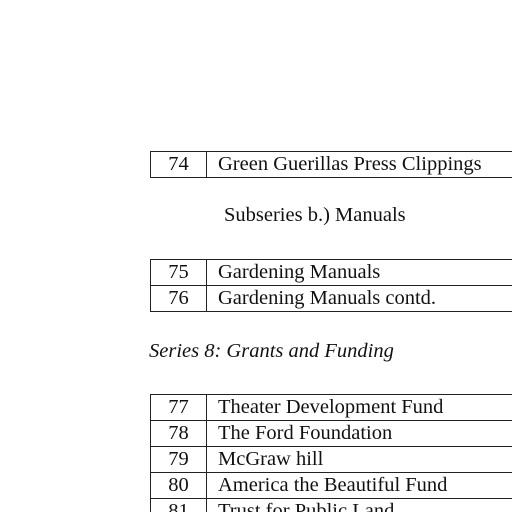  I want to click on press-clippings-table: 74 Green Guerillas Press Clippings, so click(331, 164).